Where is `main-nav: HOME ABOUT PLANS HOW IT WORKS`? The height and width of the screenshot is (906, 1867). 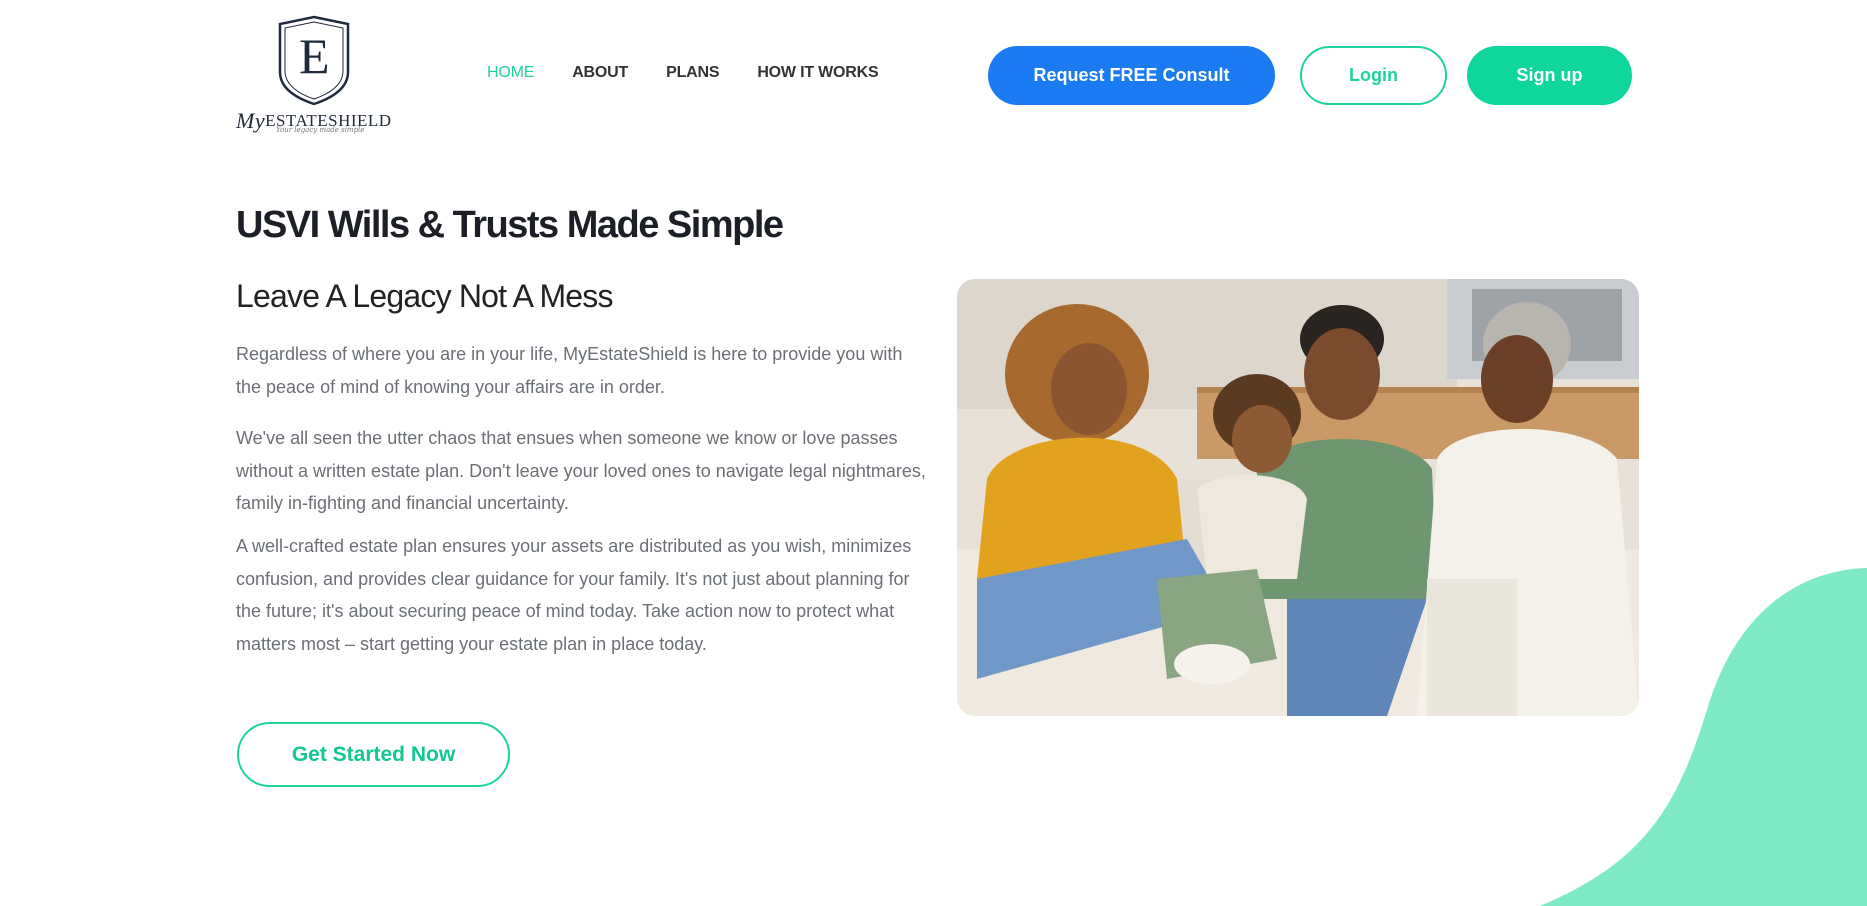
main-nav: HOME ABOUT PLANS HOW IT WORKS is located at coordinates (683, 73).